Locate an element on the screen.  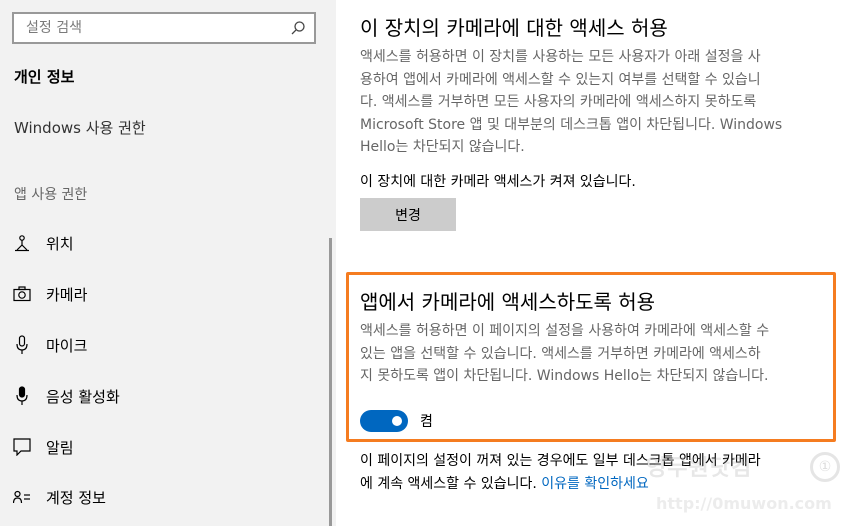
privacy-heading: 개인 정보 is located at coordinates (44, 77).